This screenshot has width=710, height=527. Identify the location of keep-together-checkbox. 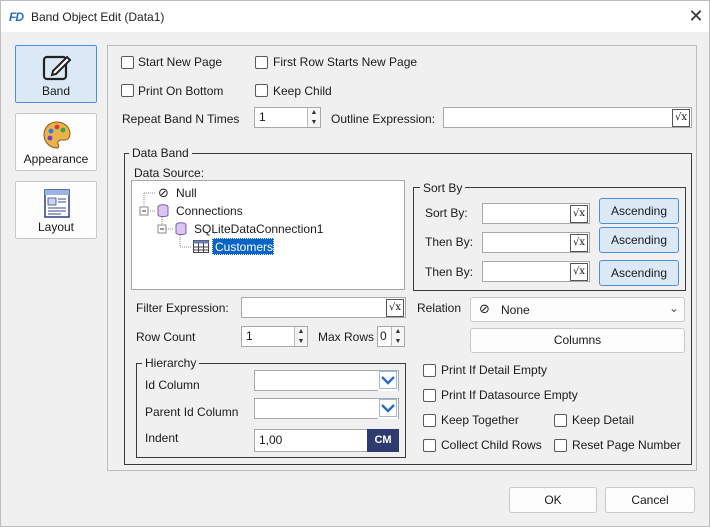
(429, 420).